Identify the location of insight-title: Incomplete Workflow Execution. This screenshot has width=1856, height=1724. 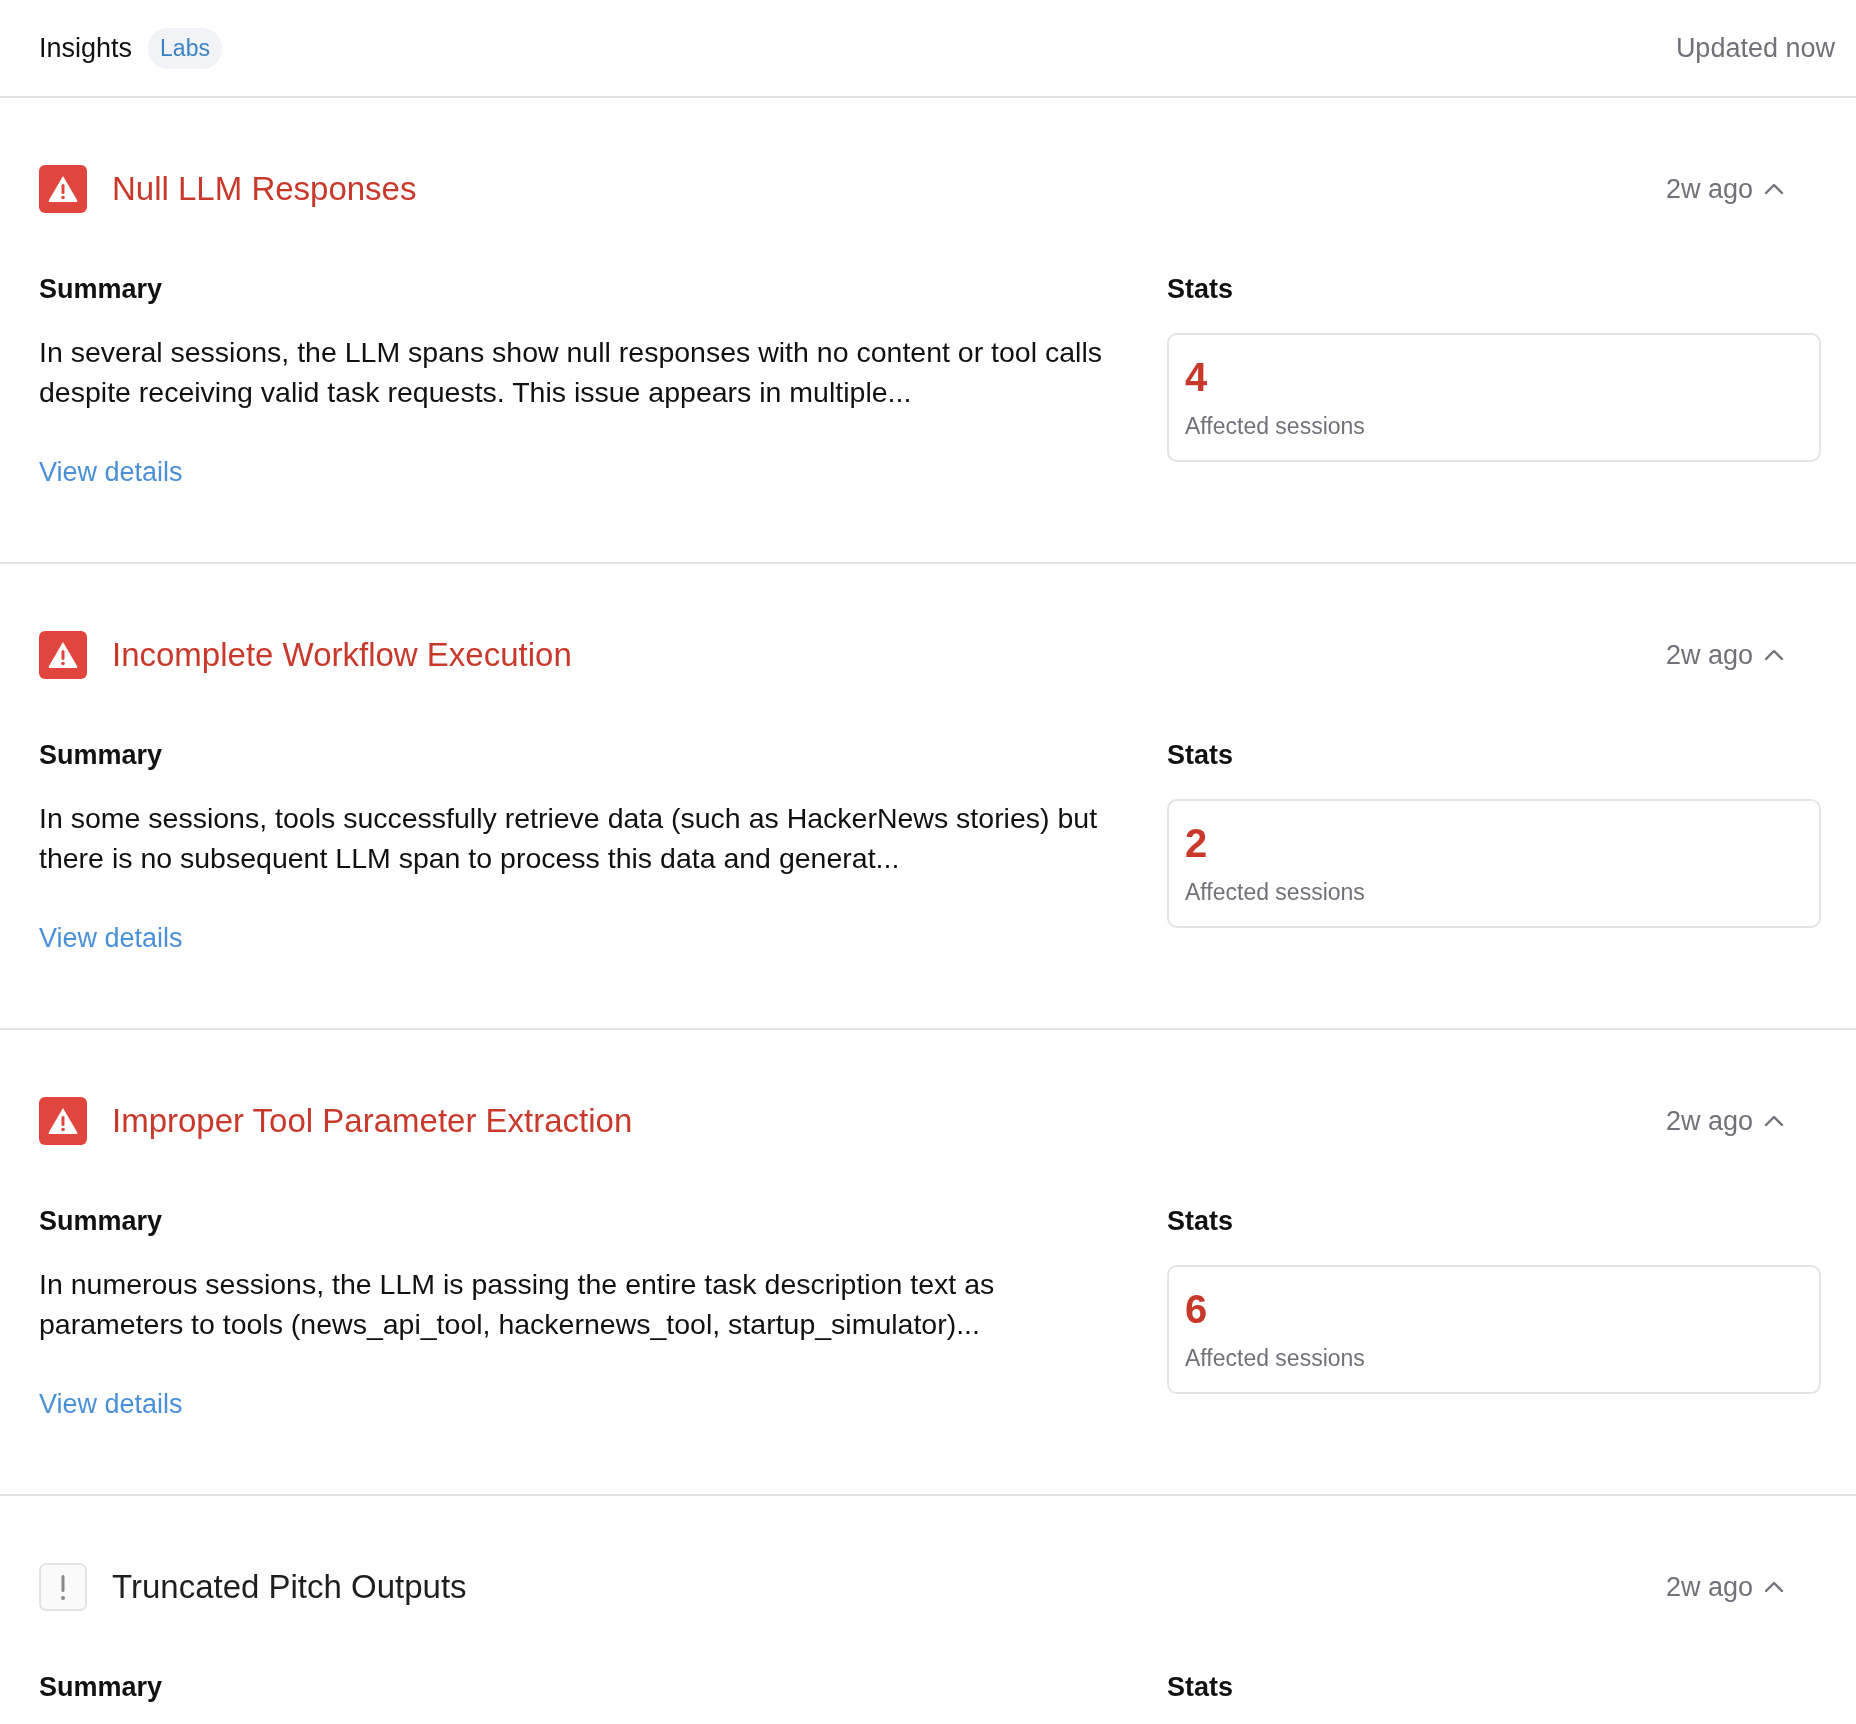
(342, 655).